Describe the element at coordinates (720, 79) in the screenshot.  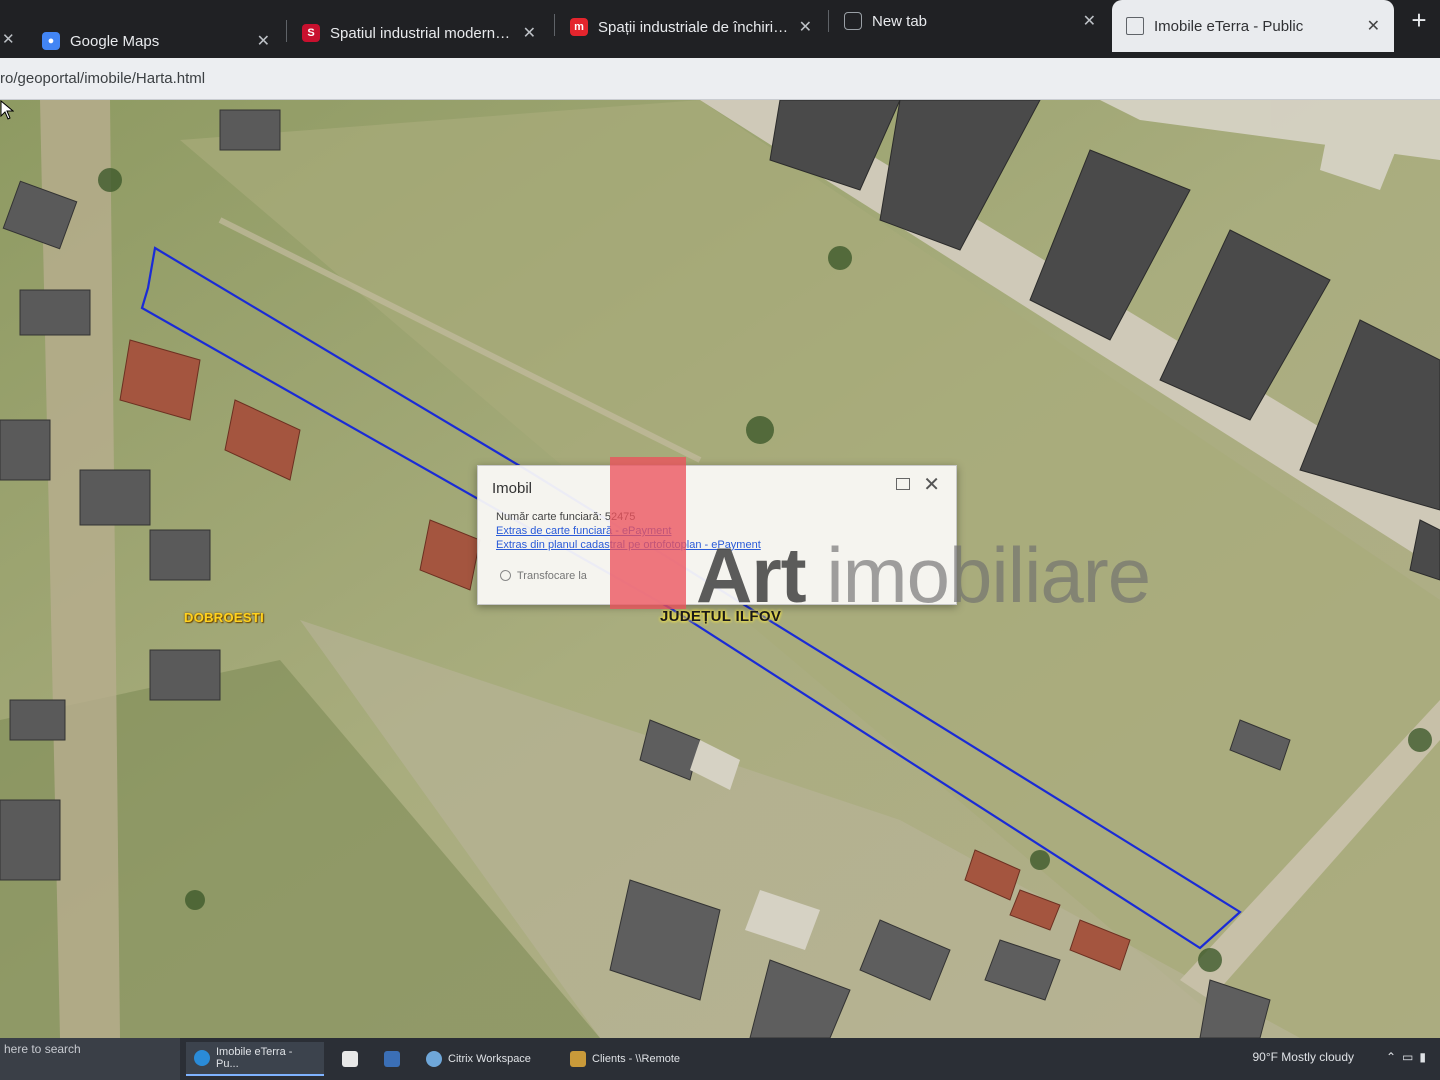
I see `address-bar: ro/geoportal/imobile/Harta.html` at that location.